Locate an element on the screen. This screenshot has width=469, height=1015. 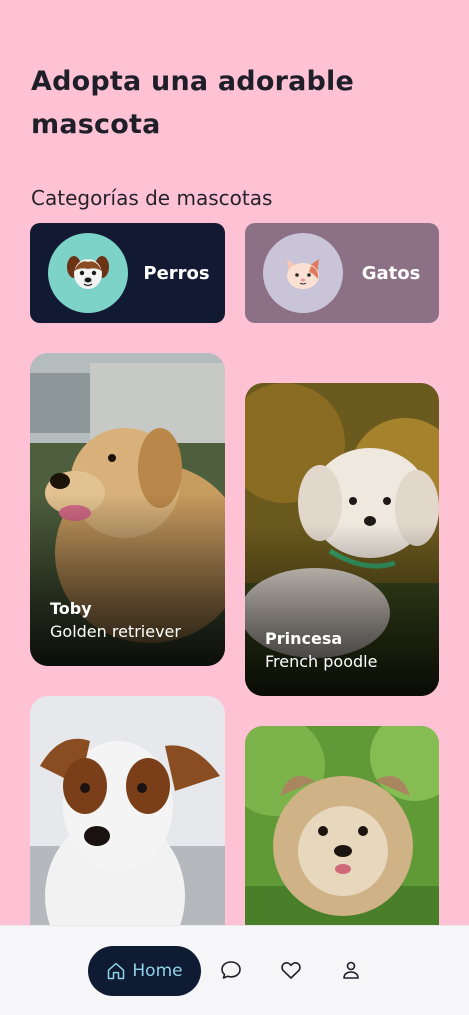
nav-home-label: Home is located at coordinates (157, 971).